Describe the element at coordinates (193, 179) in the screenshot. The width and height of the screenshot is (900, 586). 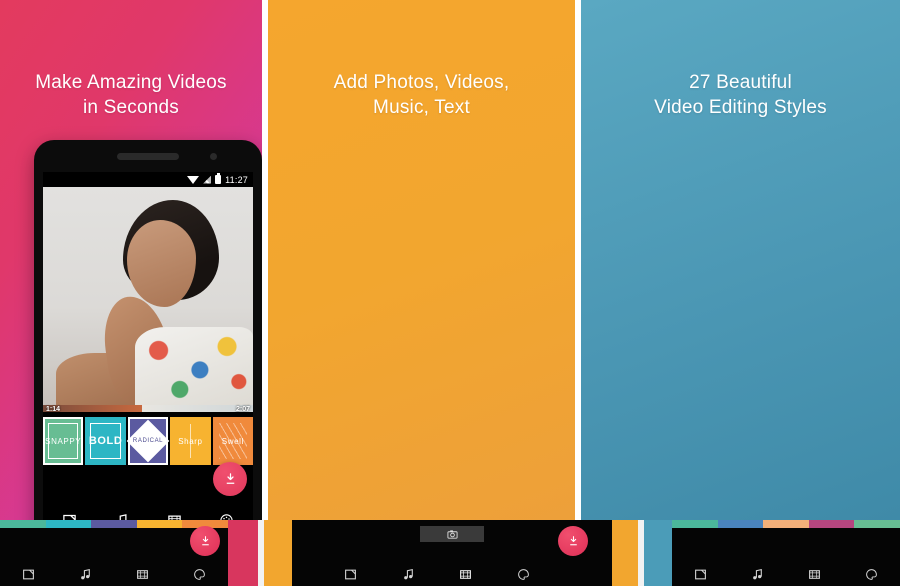
I see `wifi-icon` at that location.